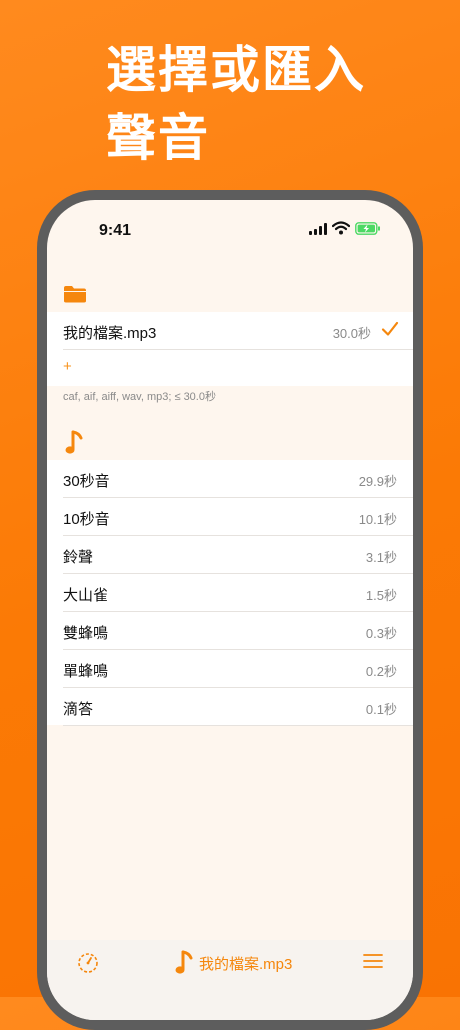 The image size is (460, 1030). What do you see at coordinates (230, 980) in the screenshot?
I see `bottom-toolbar: 我的檔案.mp3` at bounding box center [230, 980].